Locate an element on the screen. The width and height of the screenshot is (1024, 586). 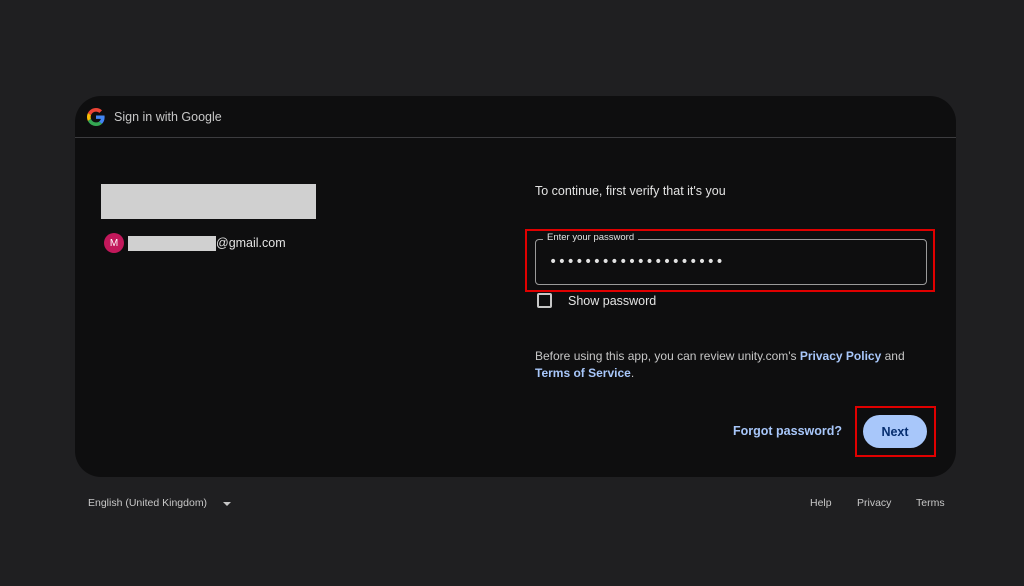
language-label: English (United Kingdom) is located at coordinates (148, 503).